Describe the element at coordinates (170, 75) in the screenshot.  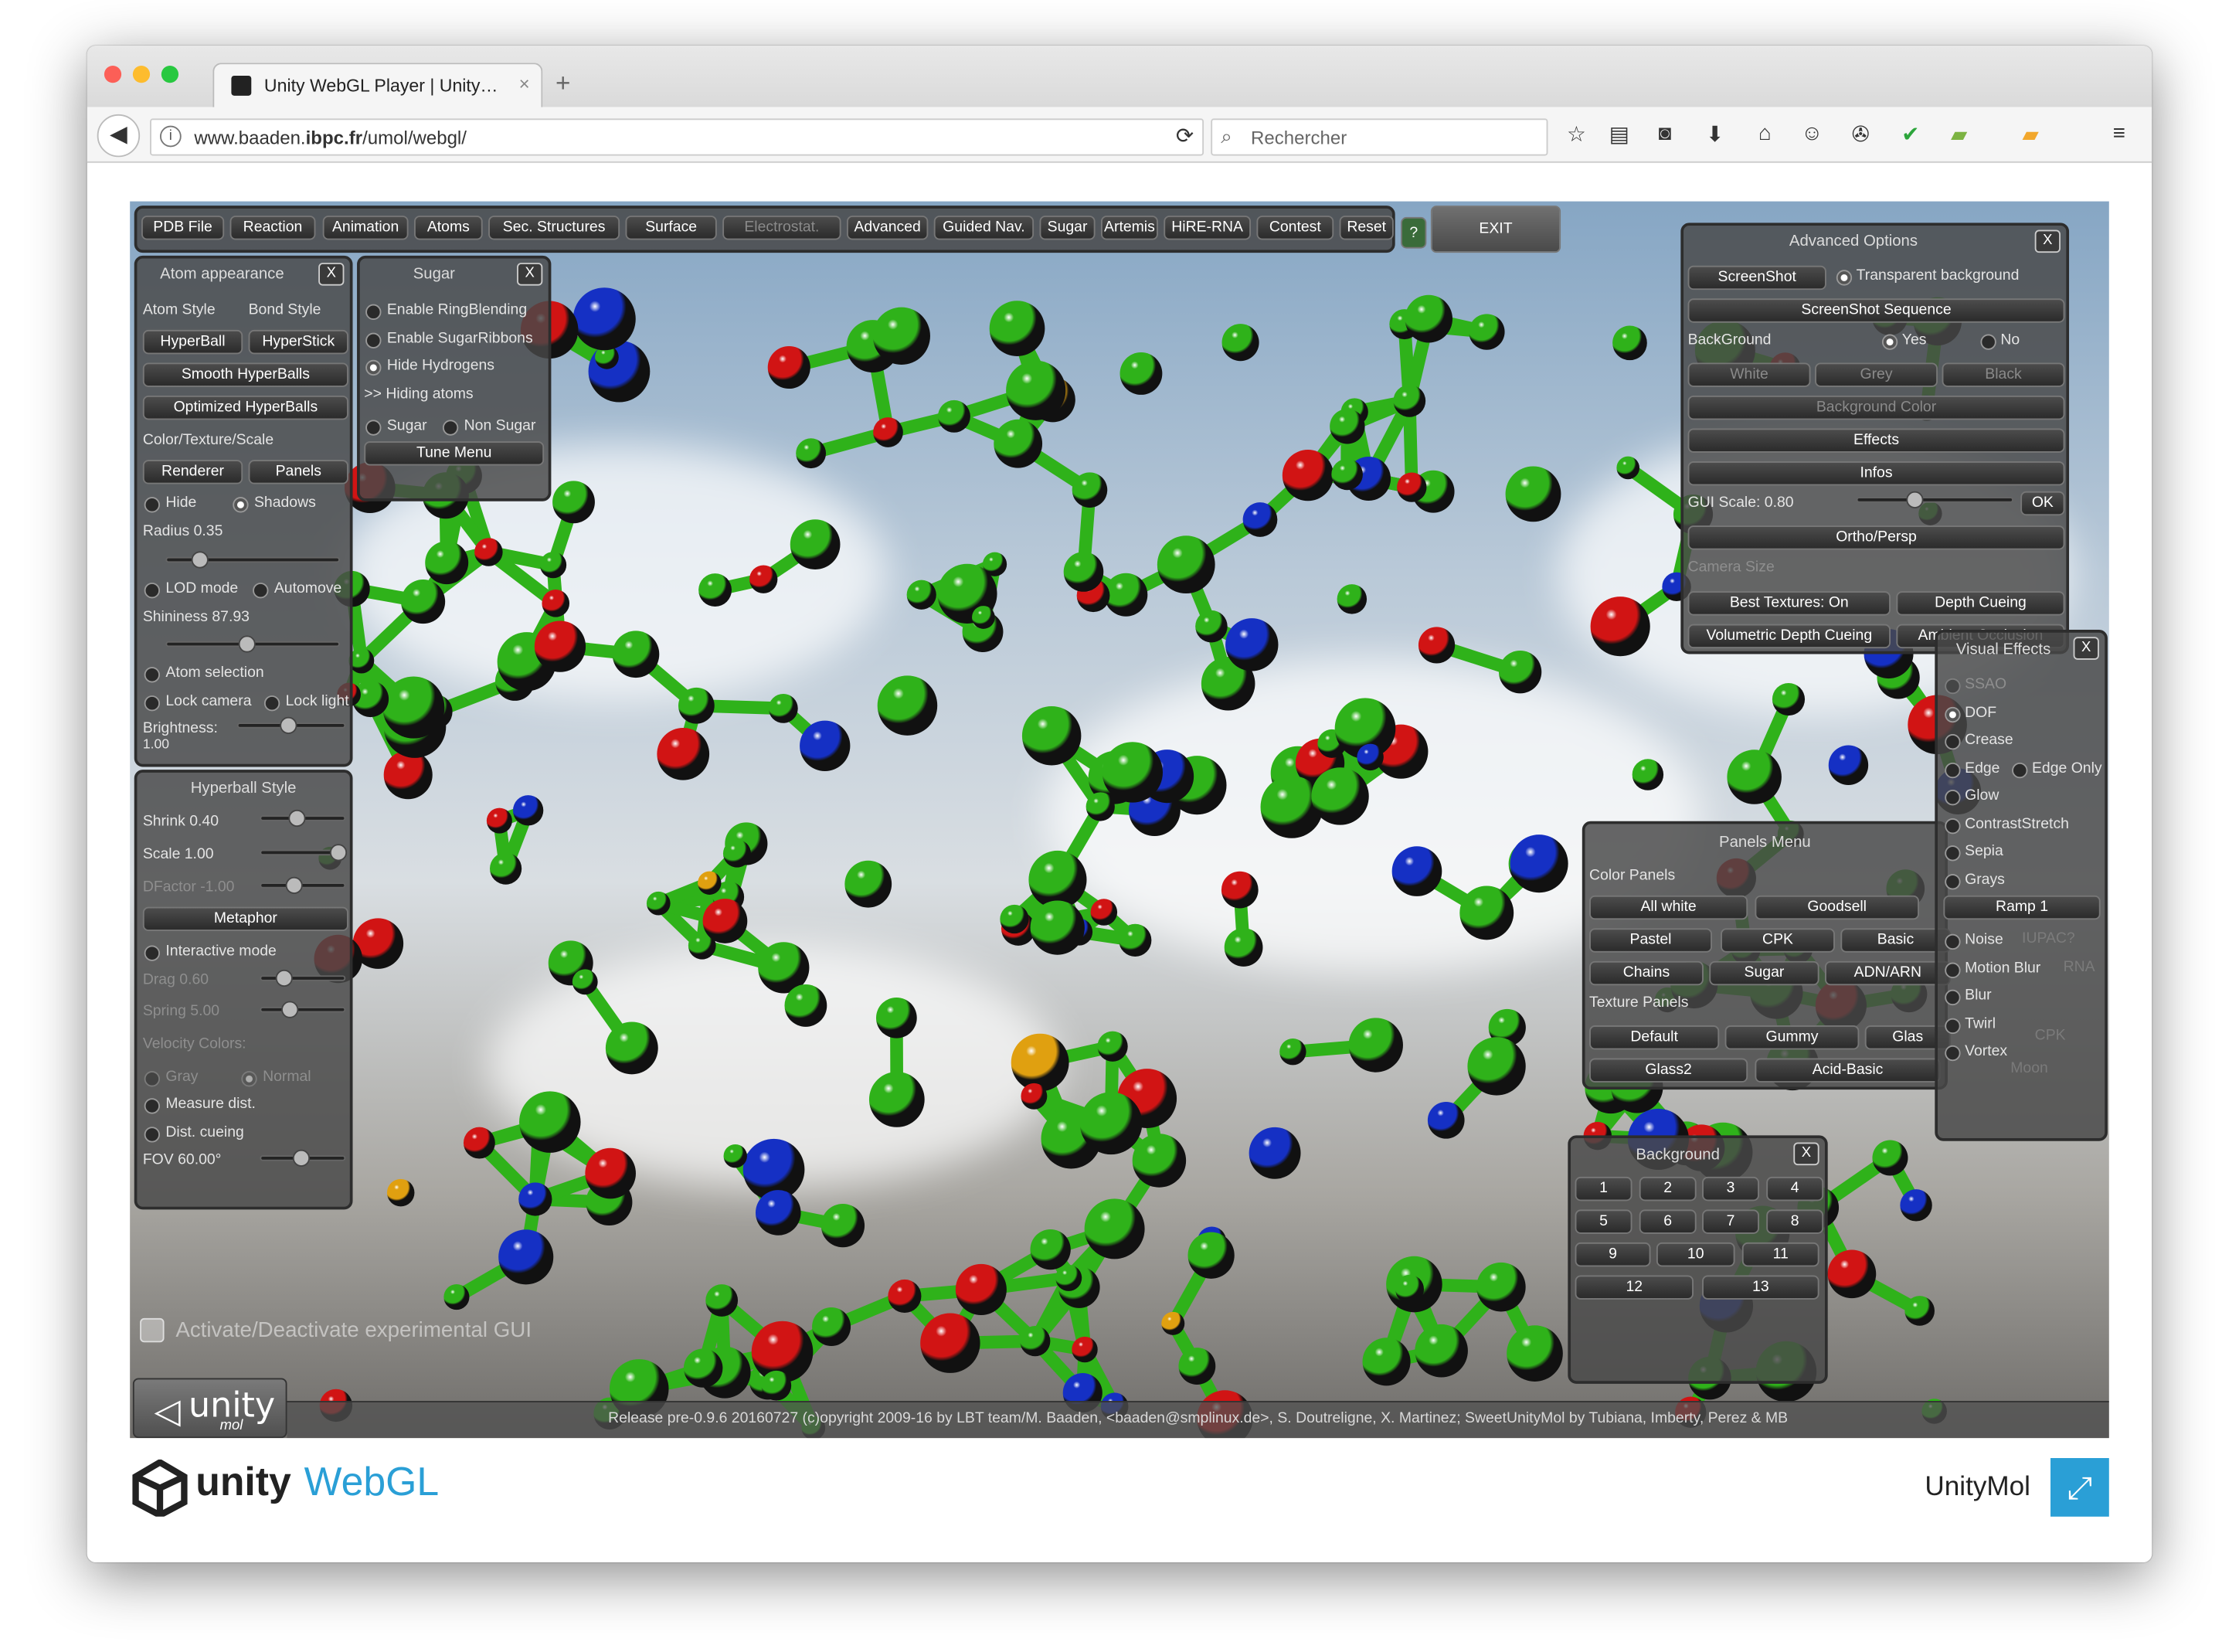
I see `maximize-window-icon` at that location.